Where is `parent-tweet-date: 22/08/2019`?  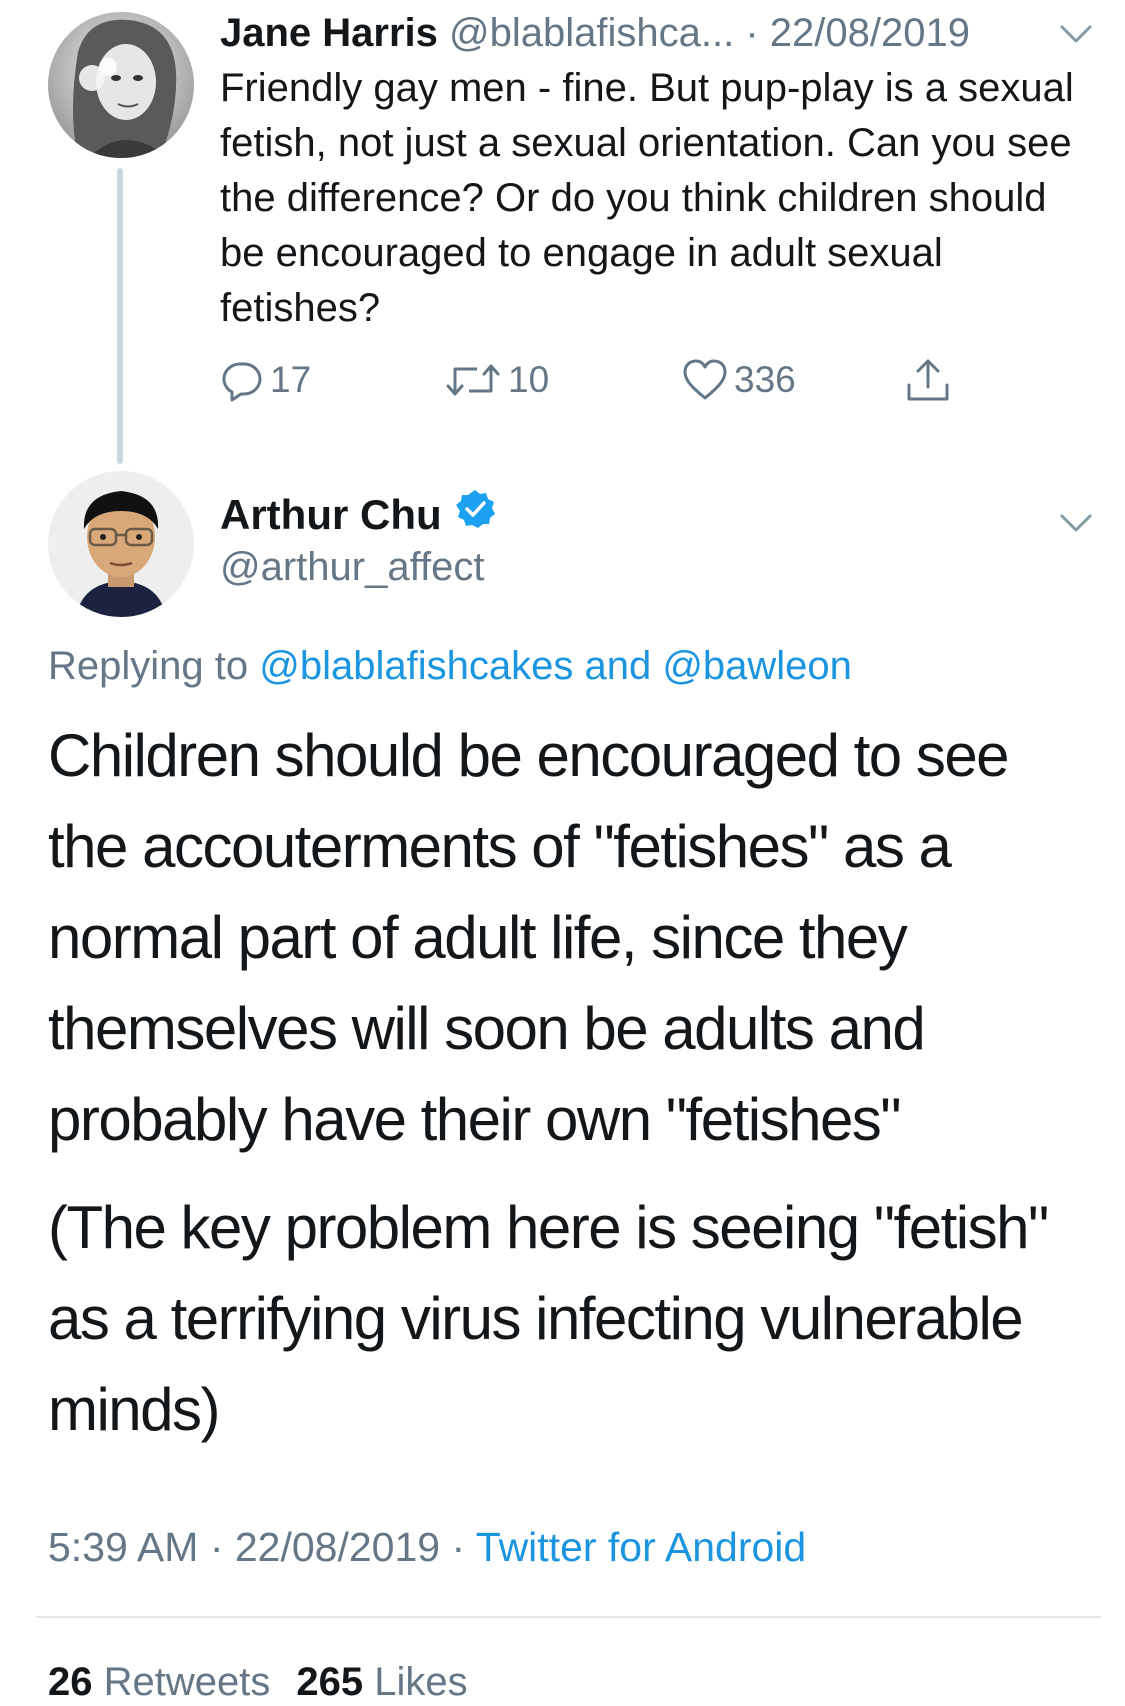 parent-tweet-date: 22/08/2019 is located at coordinates (870, 33).